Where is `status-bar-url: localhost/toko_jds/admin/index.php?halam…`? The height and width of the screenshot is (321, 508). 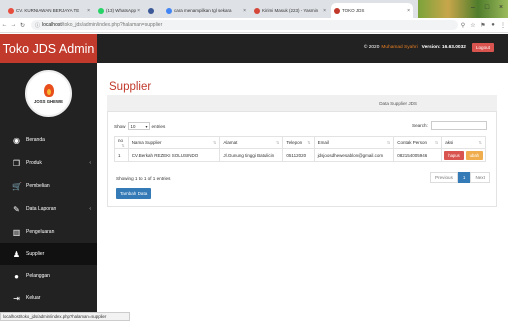 status-bar-url: localhost/toko_jds/admin/index.php?halam… is located at coordinates (65, 316).